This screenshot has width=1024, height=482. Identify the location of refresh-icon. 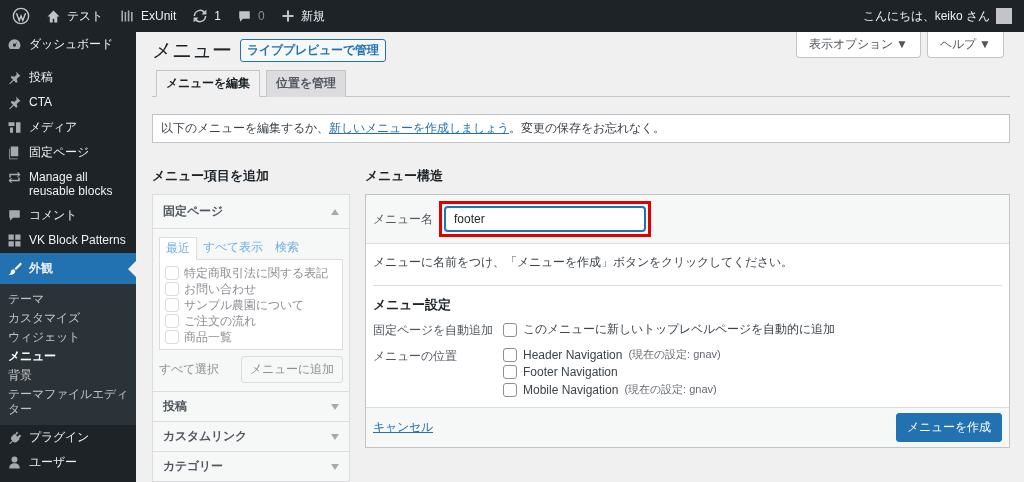
(200, 16).